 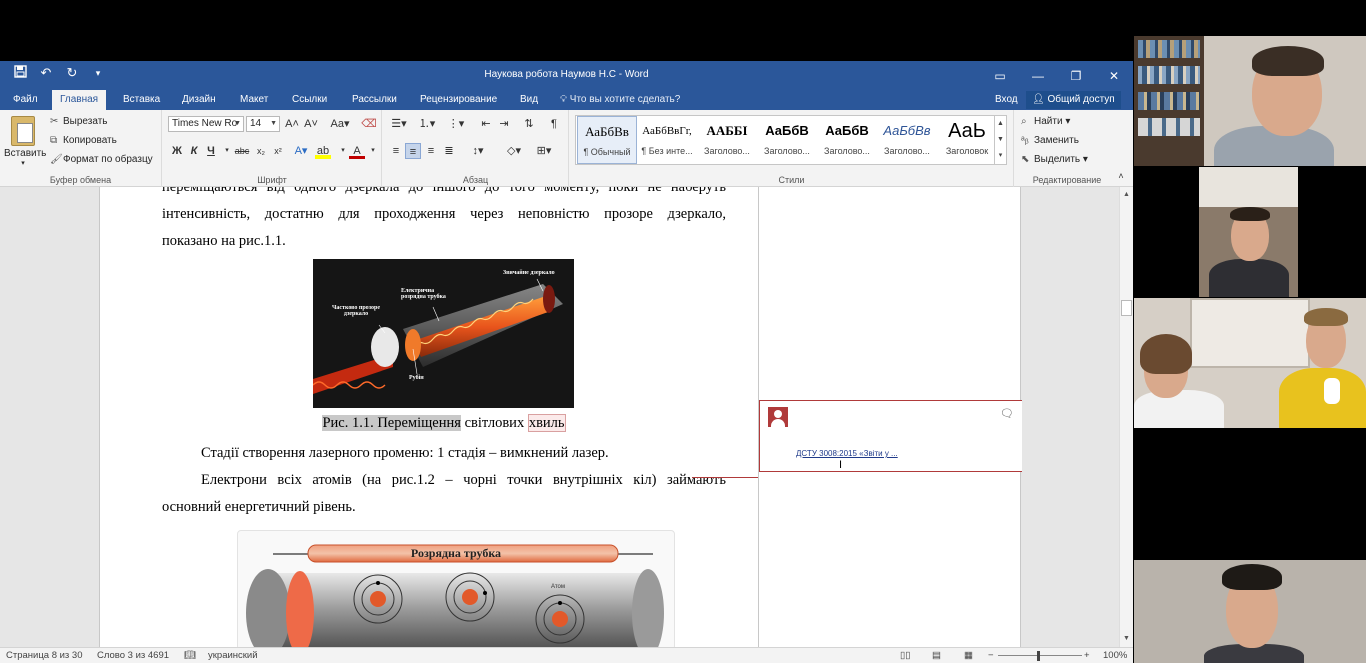 I want to click on style-normal: АаБбВв ¶ Обычный, so click(x=607, y=140).